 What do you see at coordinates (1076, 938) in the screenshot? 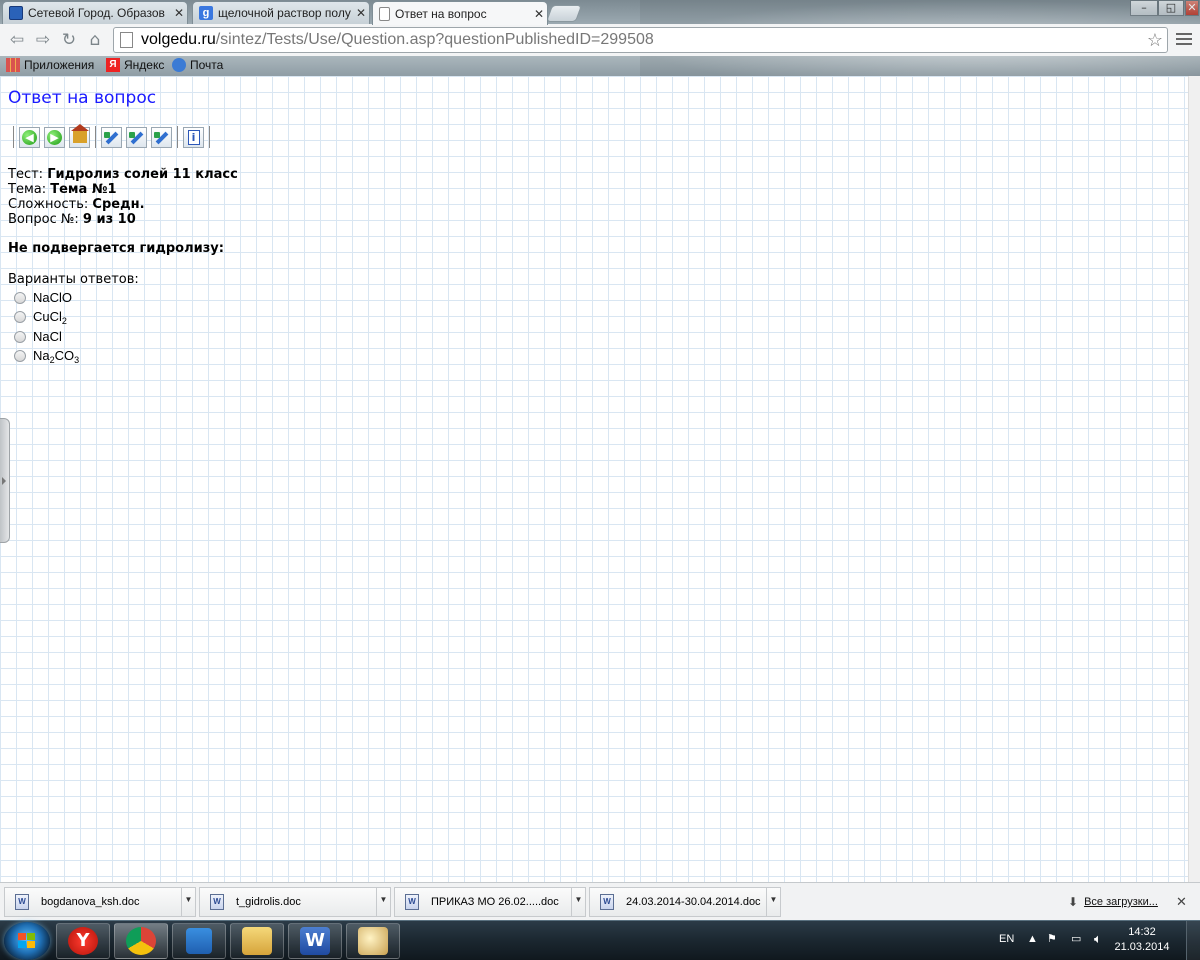
I see `network-icon: ▭` at bounding box center [1076, 938].